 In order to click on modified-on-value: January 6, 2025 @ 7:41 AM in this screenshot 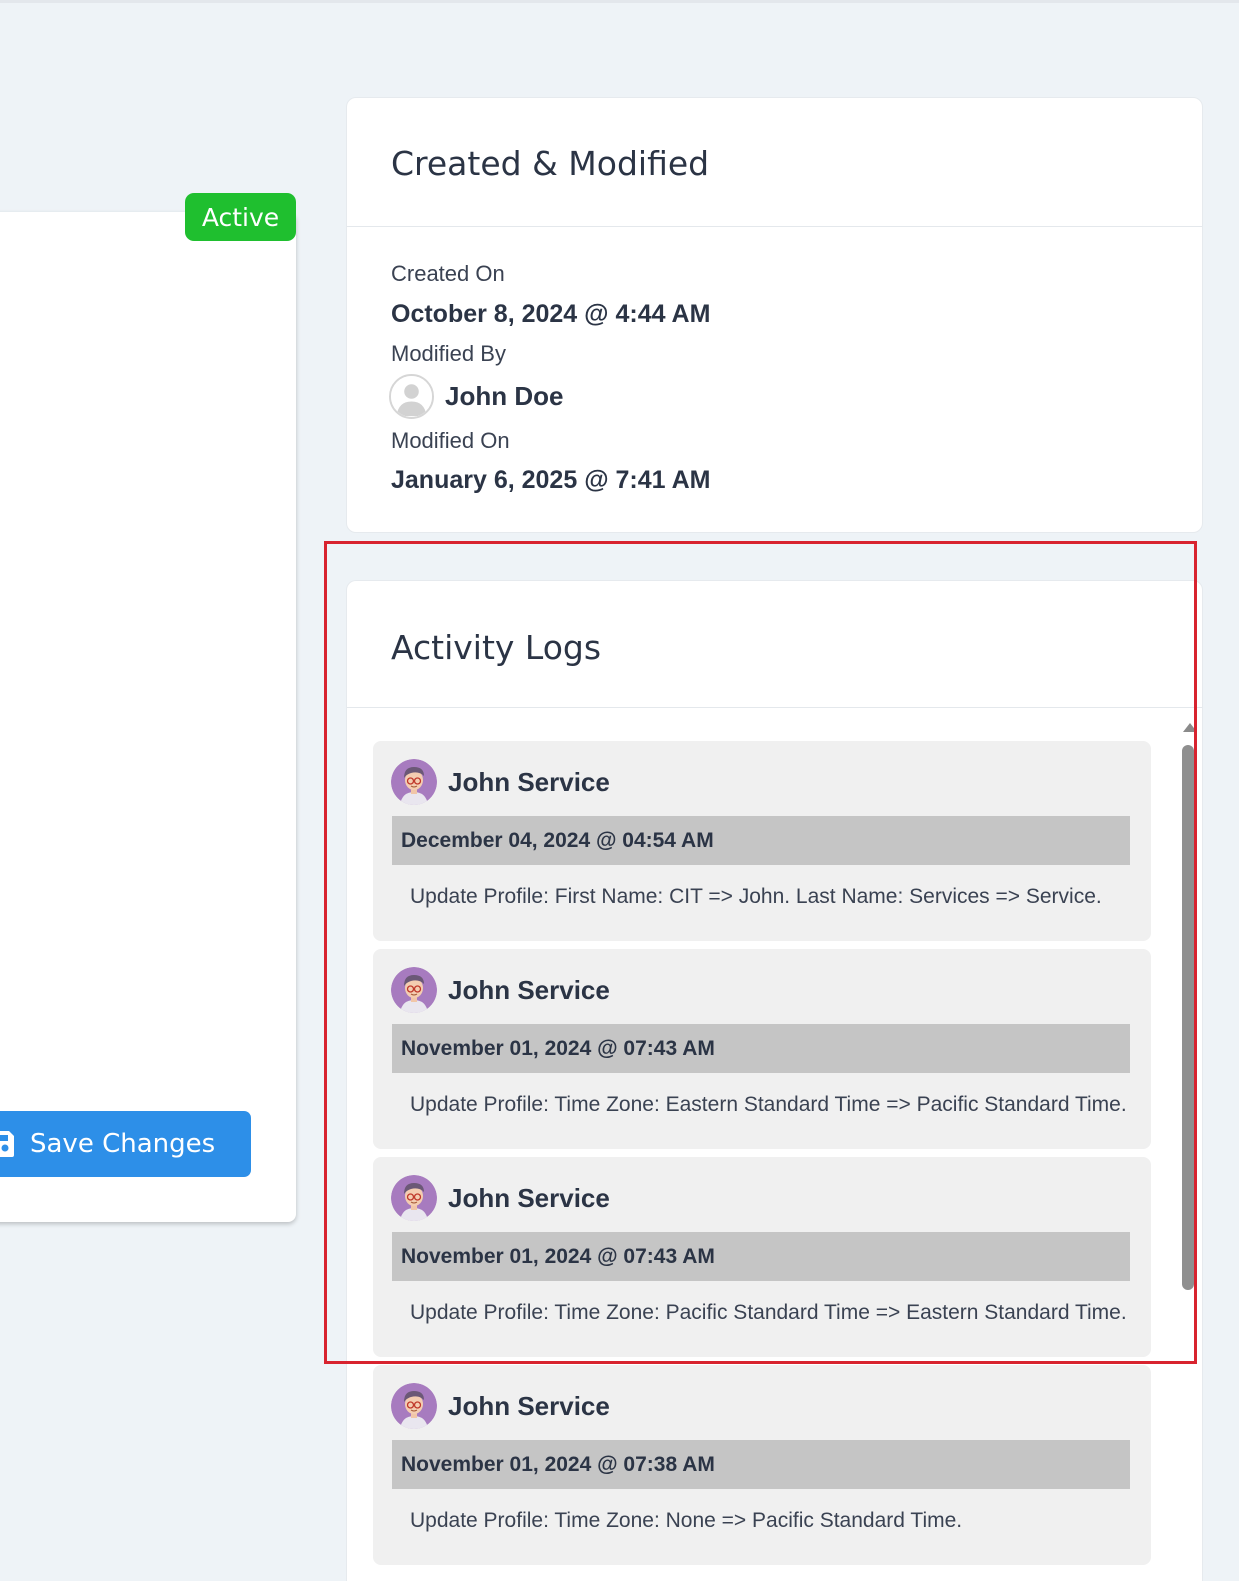, I will do `click(551, 480)`.